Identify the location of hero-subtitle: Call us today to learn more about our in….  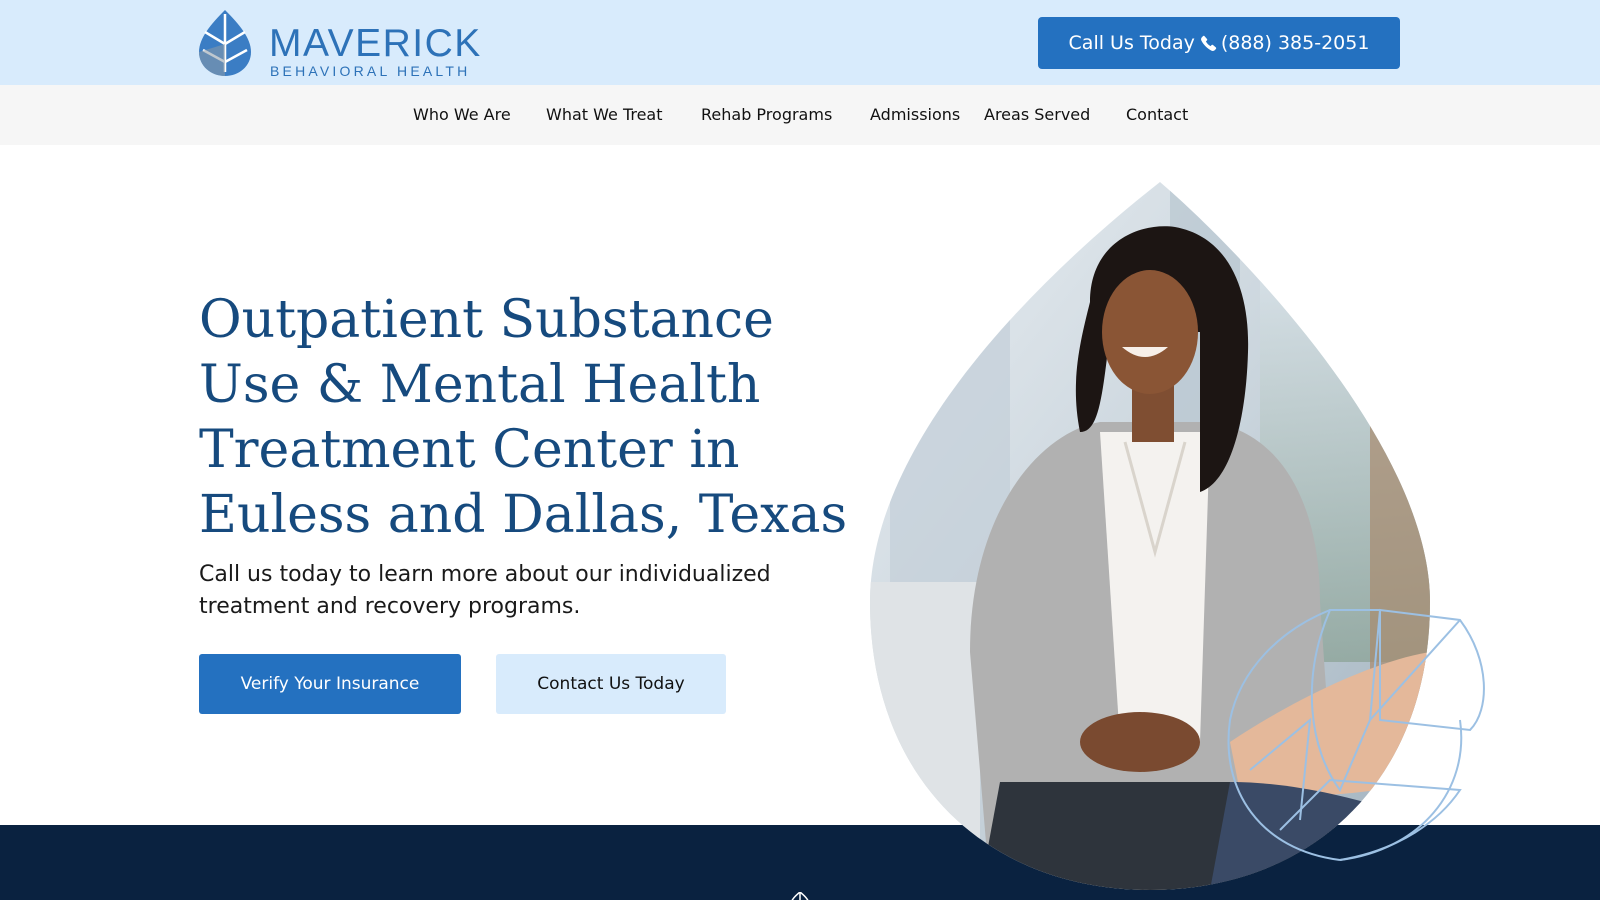
(485, 590).